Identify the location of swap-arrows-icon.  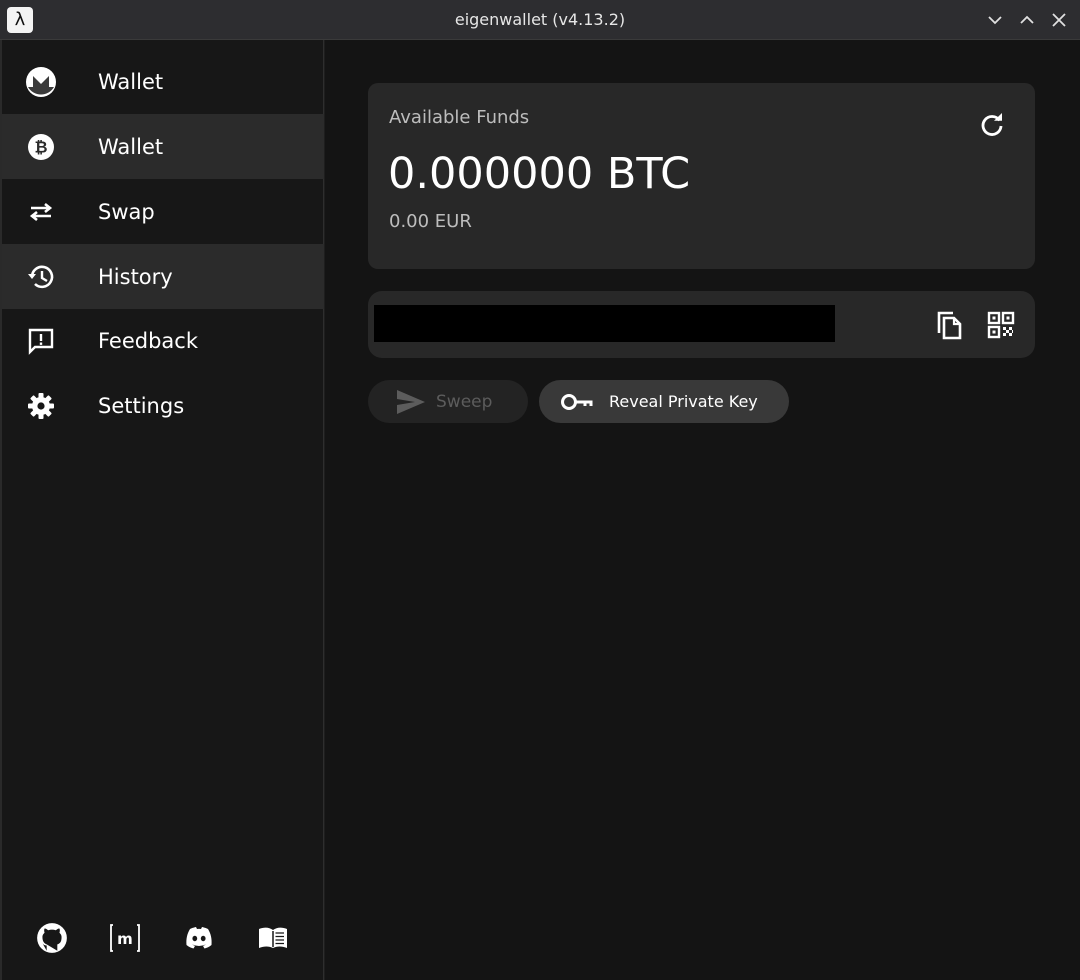
(41, 212).